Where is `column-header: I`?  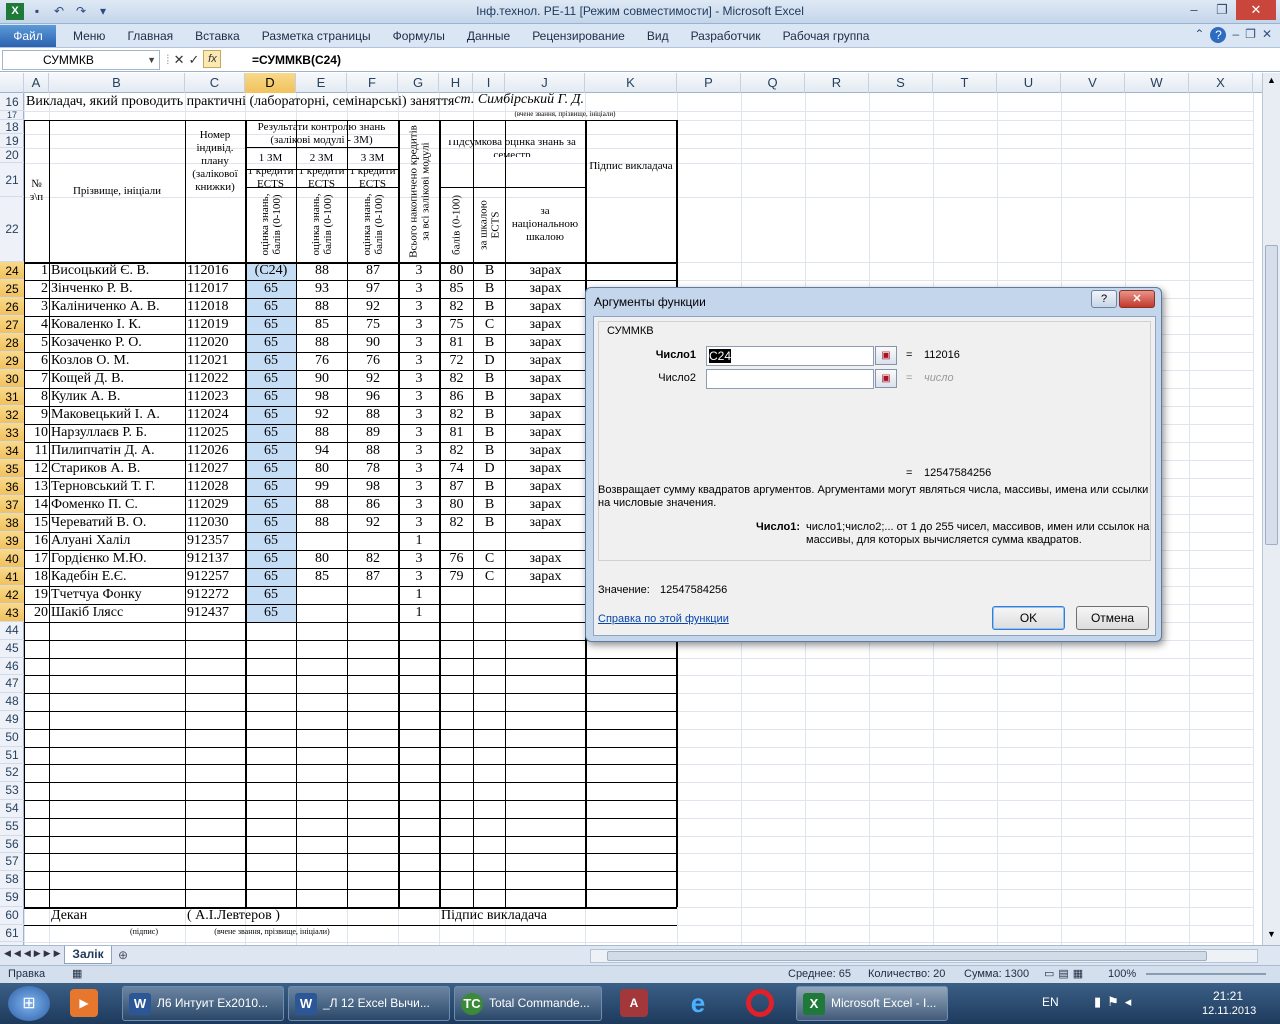
column-header: I is located at coordinates (489, 83).